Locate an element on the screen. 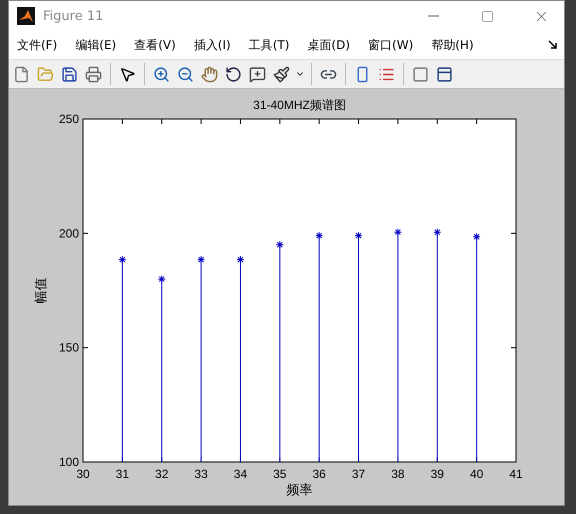  window-title: Figure 11 is located at coordinates (73, 16).